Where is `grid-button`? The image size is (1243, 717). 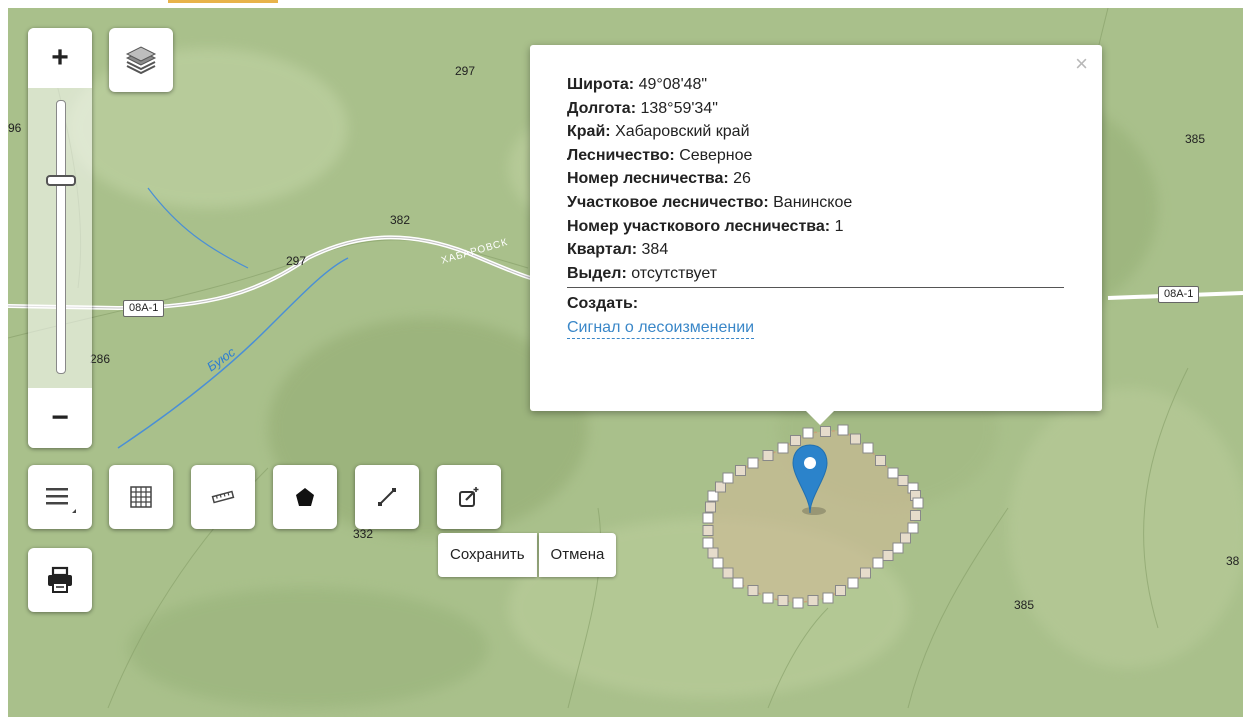 grid-button is located at coordinates (141, 497).